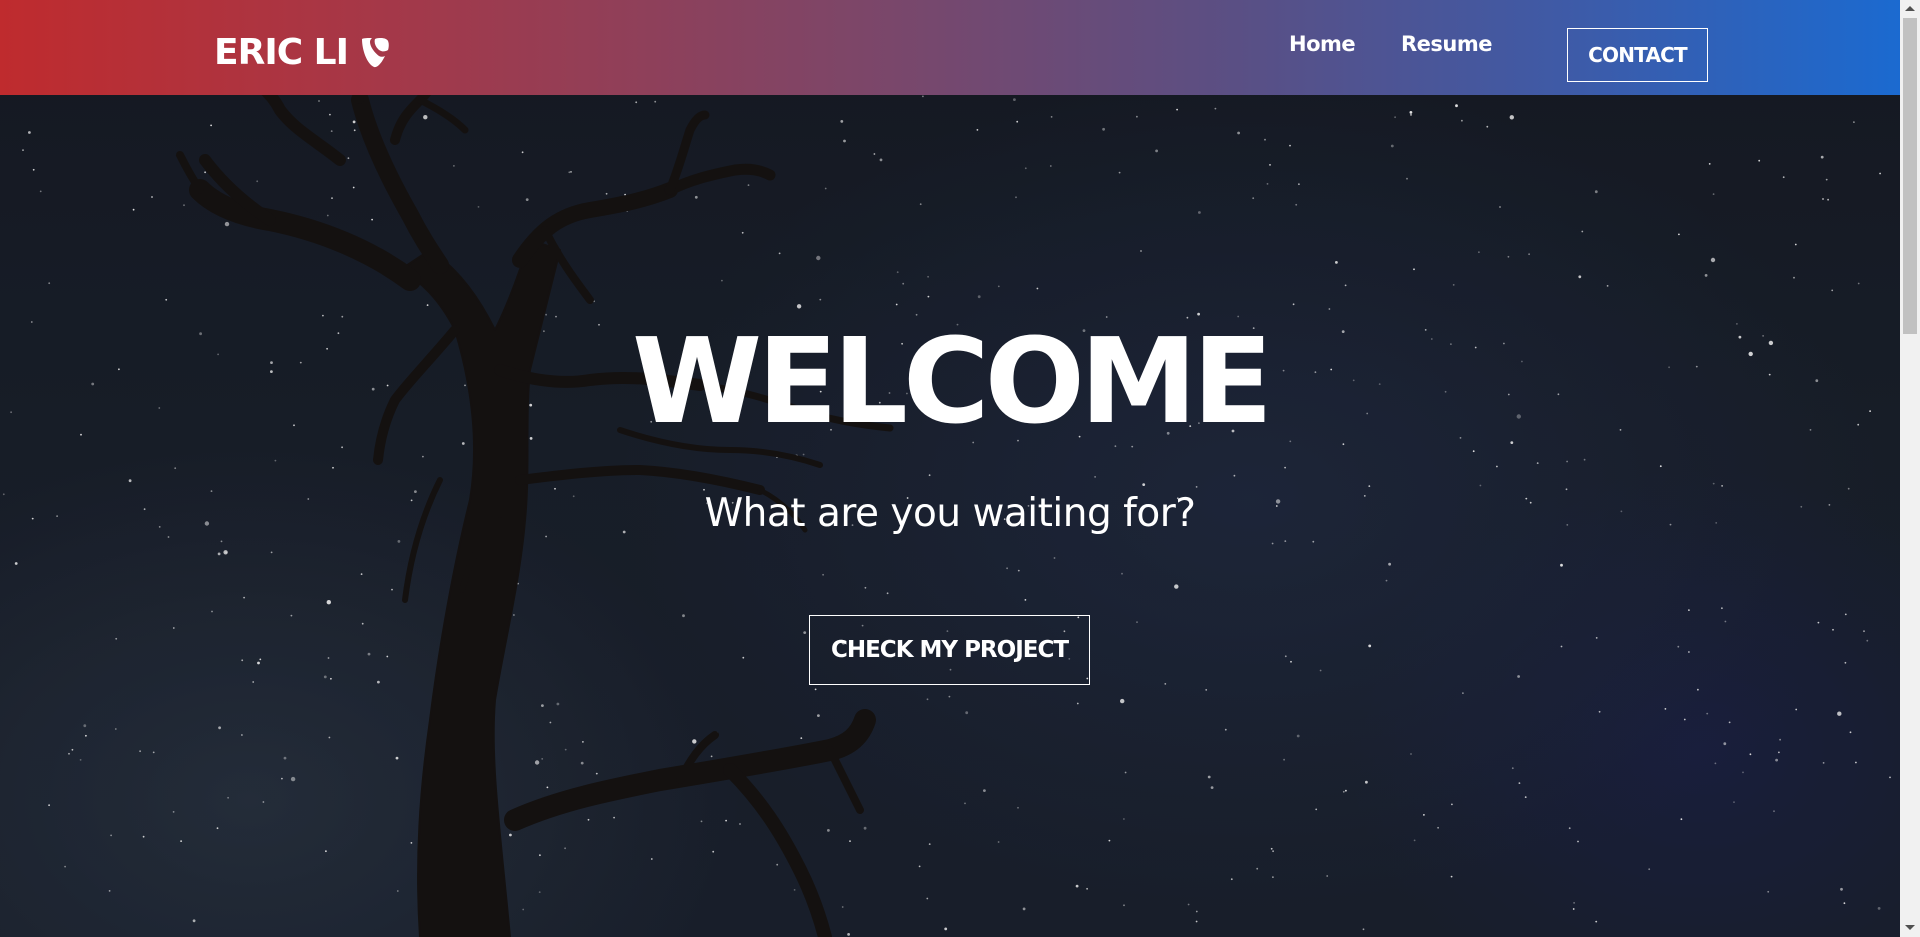  Describe the element at coordinates (950, 47) in the screenshot. I see `top-navbar: ERIC LI Home Resume CONTACT` at that location.